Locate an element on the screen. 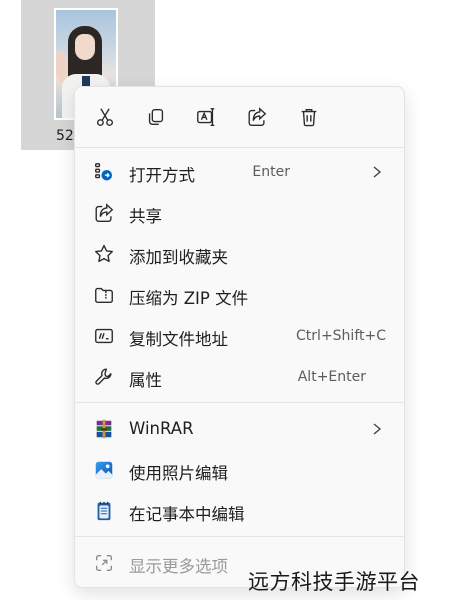 This screenshot has width=452, height=600. photos-icon is located at coordinates (104, 470).